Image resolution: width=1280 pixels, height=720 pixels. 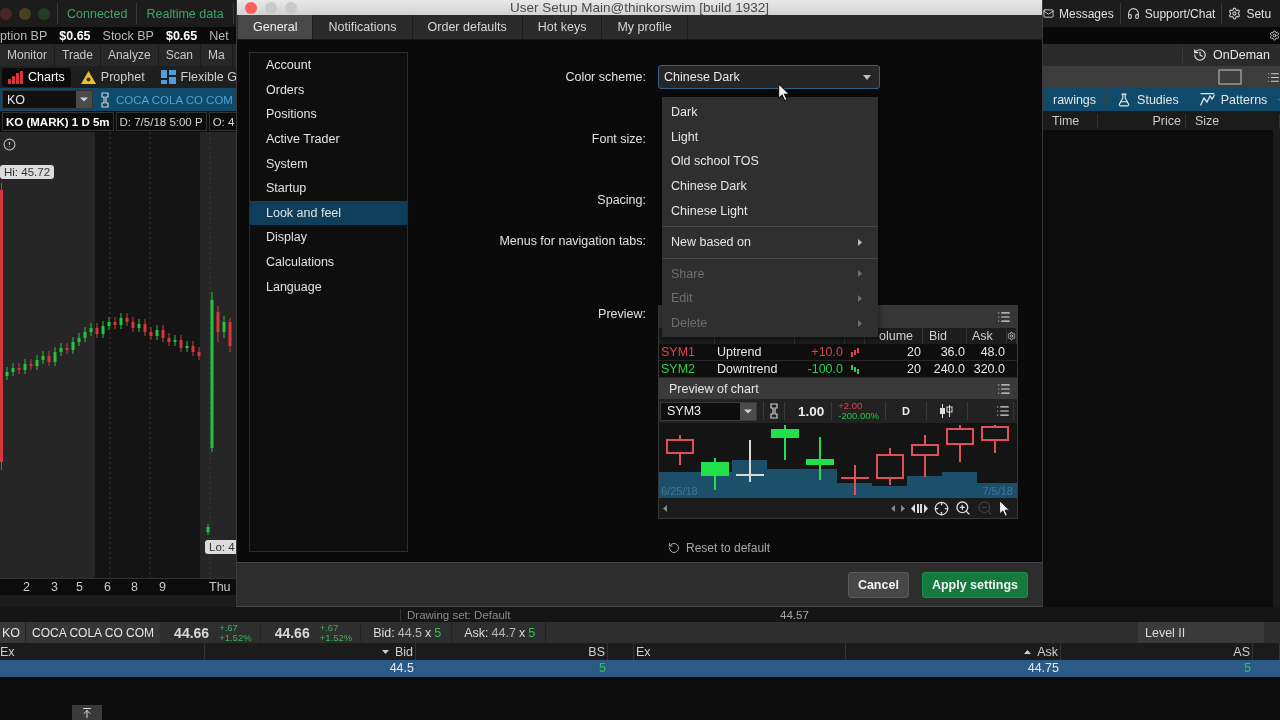 What do you see at coordinates (1142, 120) in the screenshot?
I see `column-header: Price` at bounding box center [1142, 120].